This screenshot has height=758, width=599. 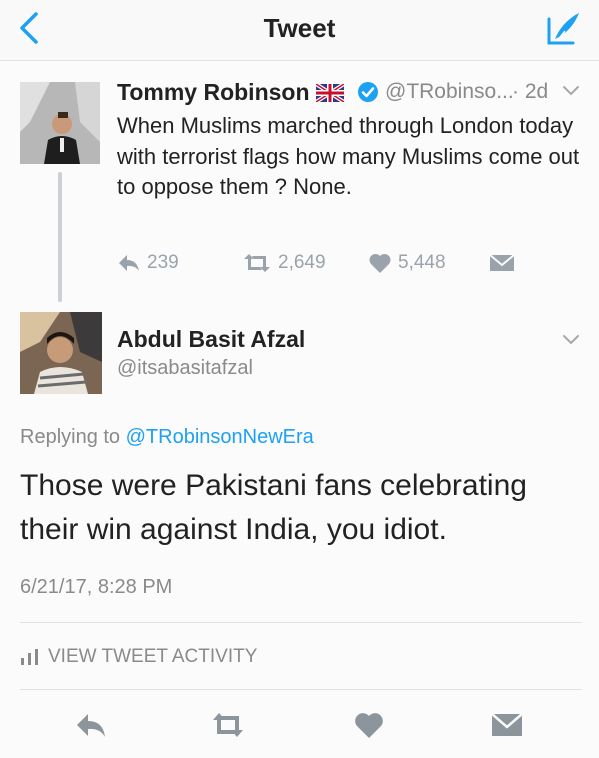 What do you see at coordinates (211, 339) in the screenshot?
I see `author-name: Abdul Basit Afzal` at bounding box center [211, 339].